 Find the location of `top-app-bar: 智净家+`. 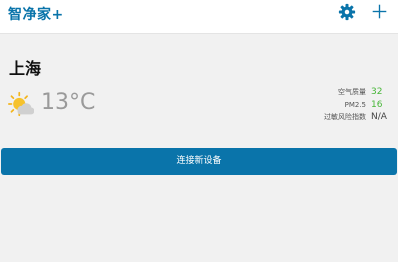

top-app-bar: 智净家+ is located at coordinates (199, 17).